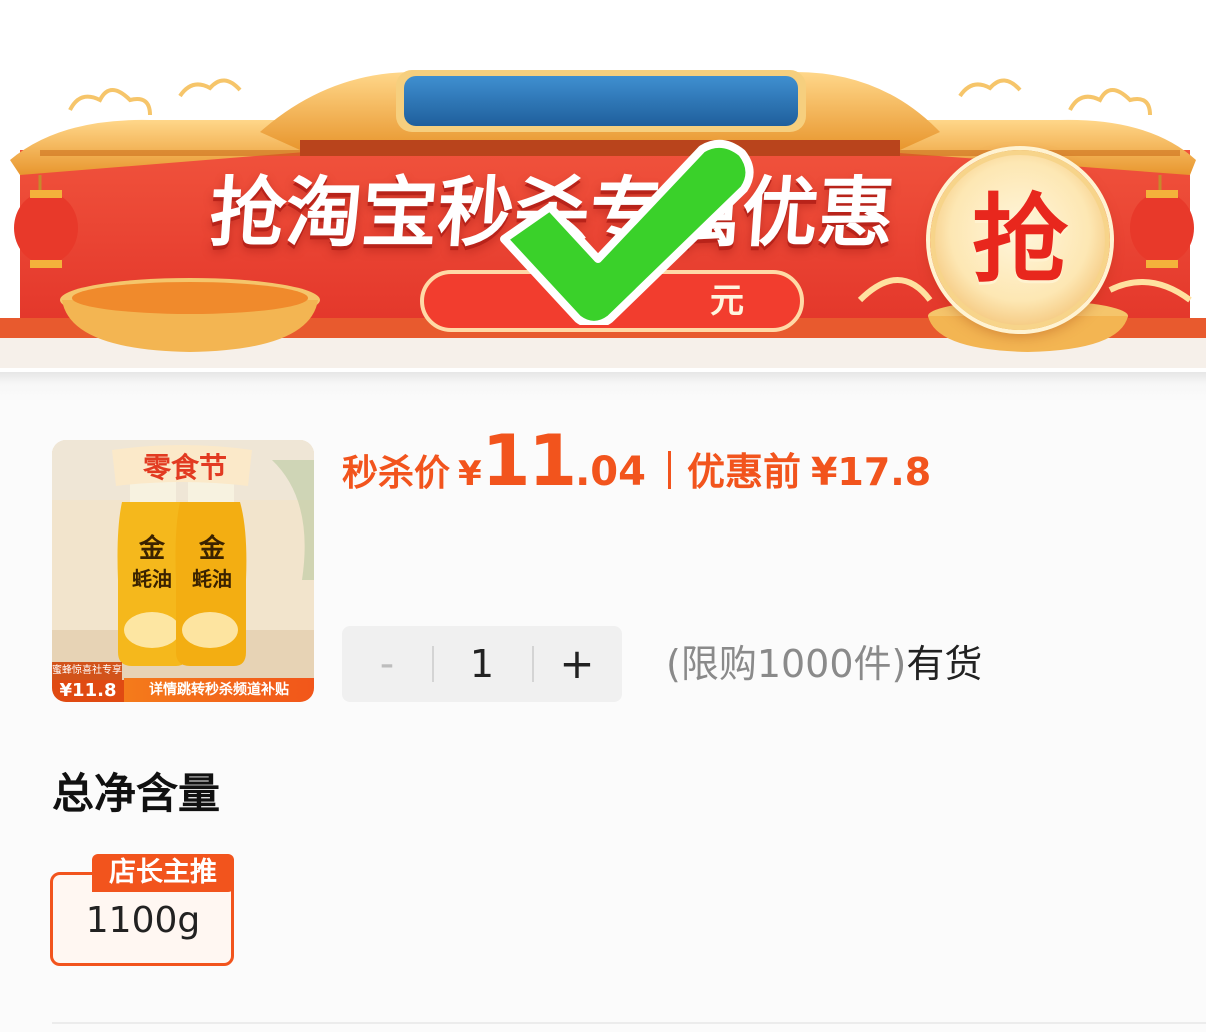 Image resolution: width=1206 pixels, height=1032 pixels. What do you see at coordinates (669, 470) in the screenshot?
I see `price-separator` at bounding box center [669, 470].